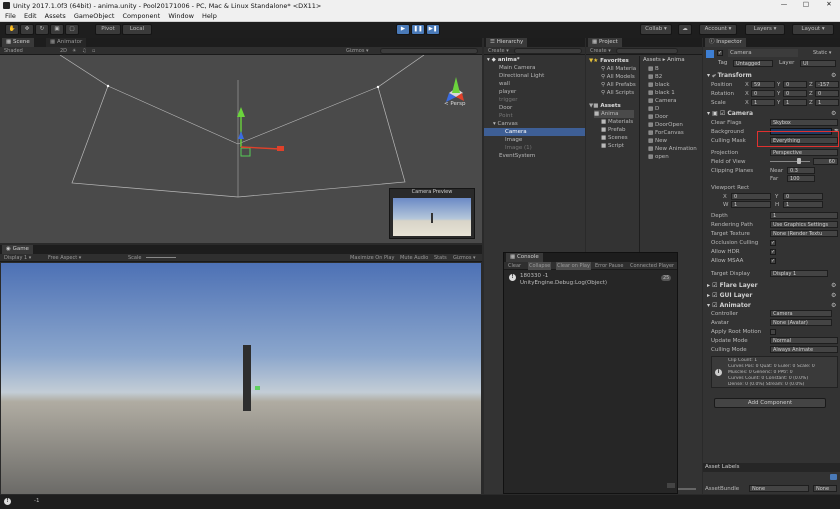 The image size is (840, 509). Describe the element at coordinates (801, 322) in the screenshot. I see `avatar-field: None (Avatar)` at that location.